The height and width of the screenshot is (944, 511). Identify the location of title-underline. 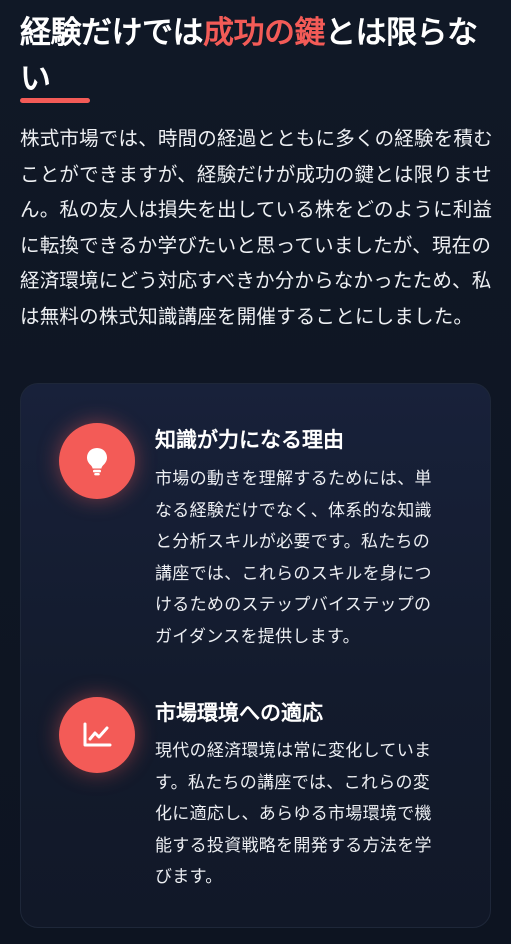
(55, 100).